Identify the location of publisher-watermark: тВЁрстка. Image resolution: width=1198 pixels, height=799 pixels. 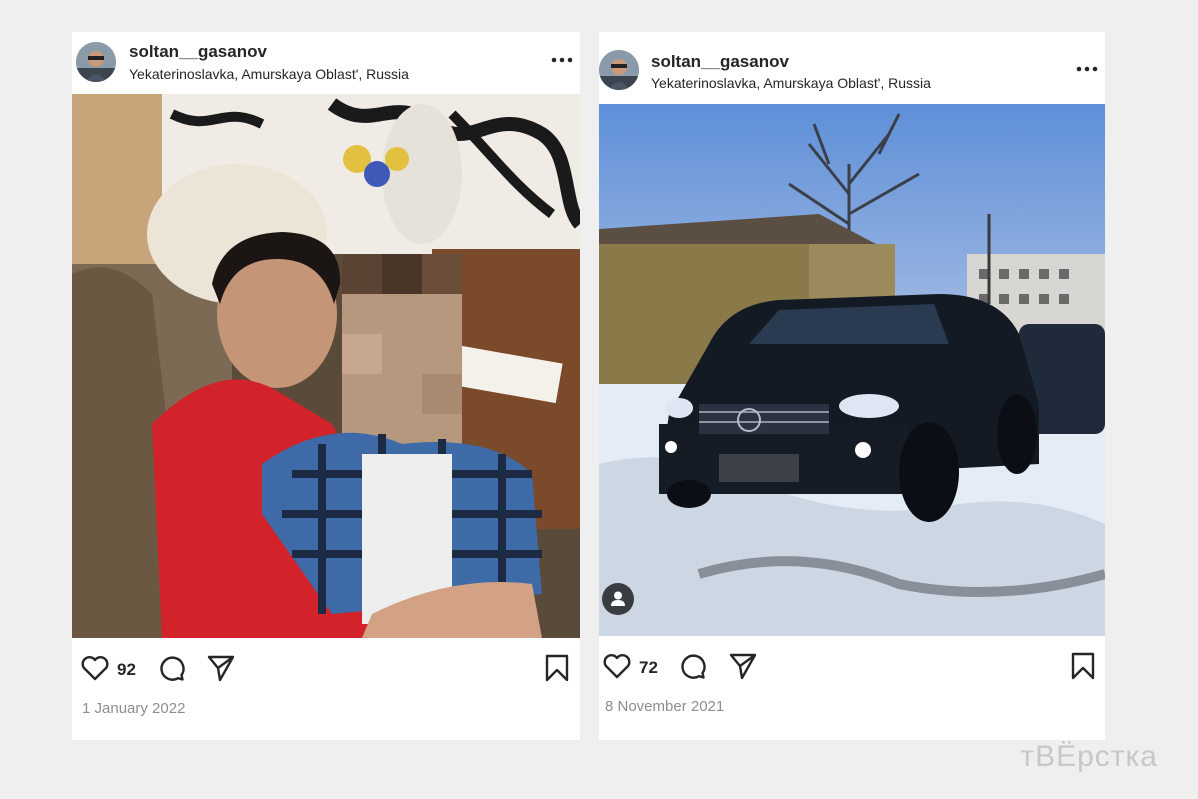
(1089, 756).